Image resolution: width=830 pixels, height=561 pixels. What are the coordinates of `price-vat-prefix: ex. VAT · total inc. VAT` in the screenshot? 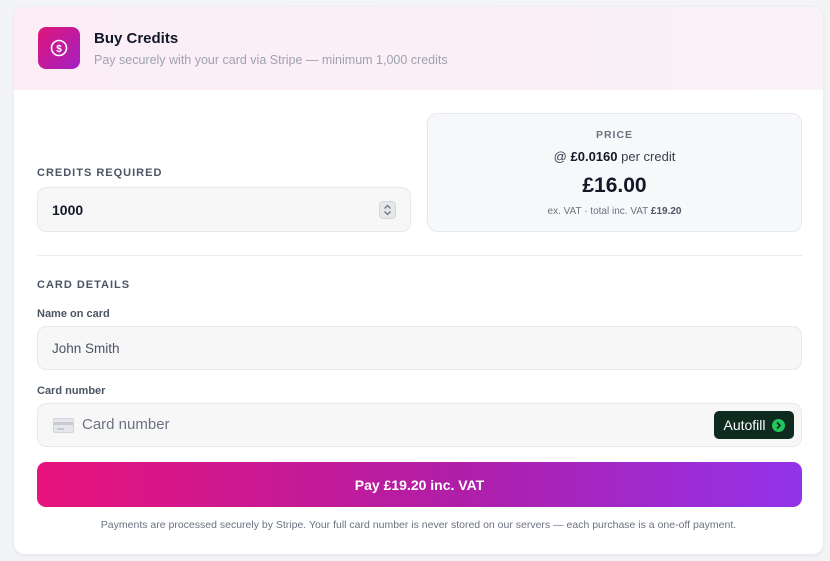 It's located at (598, 211).